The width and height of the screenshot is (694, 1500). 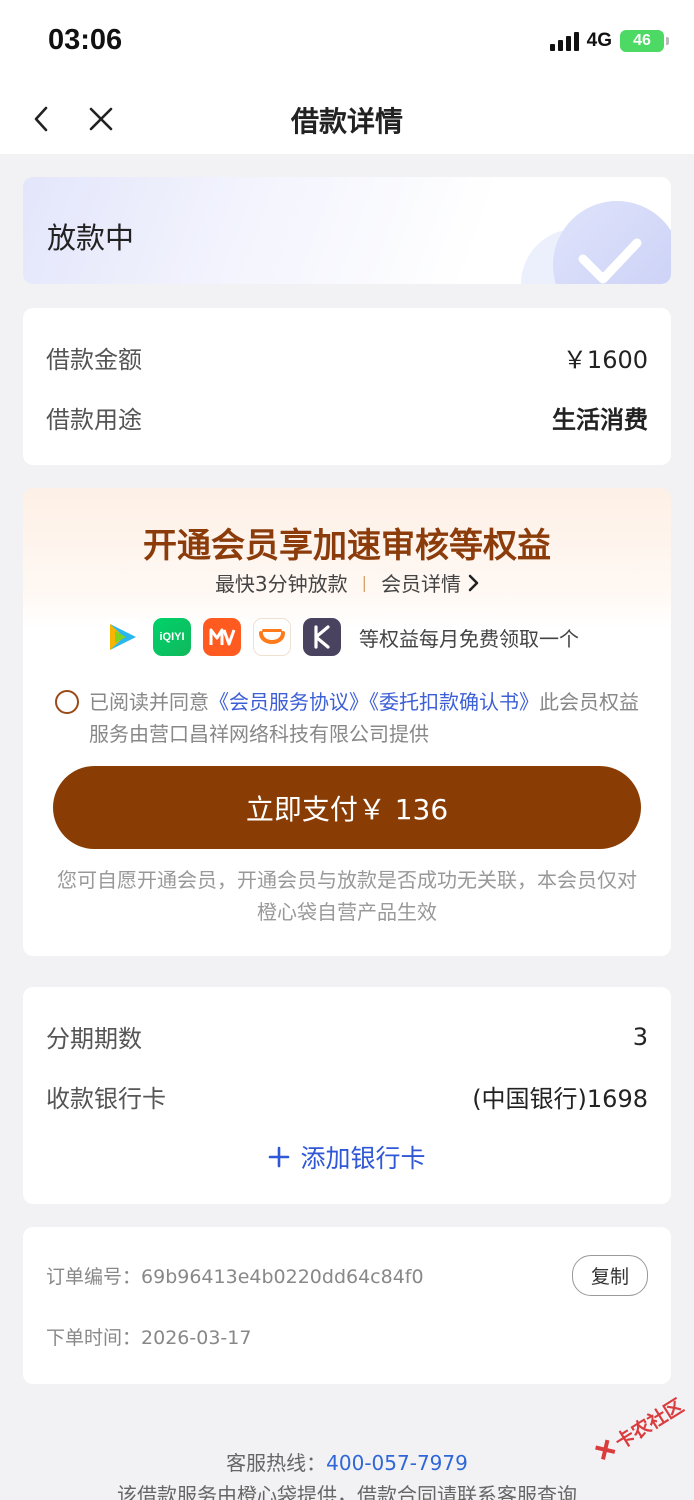 I want to click on period-label: 分期期数, so click(x=94, y=1039).